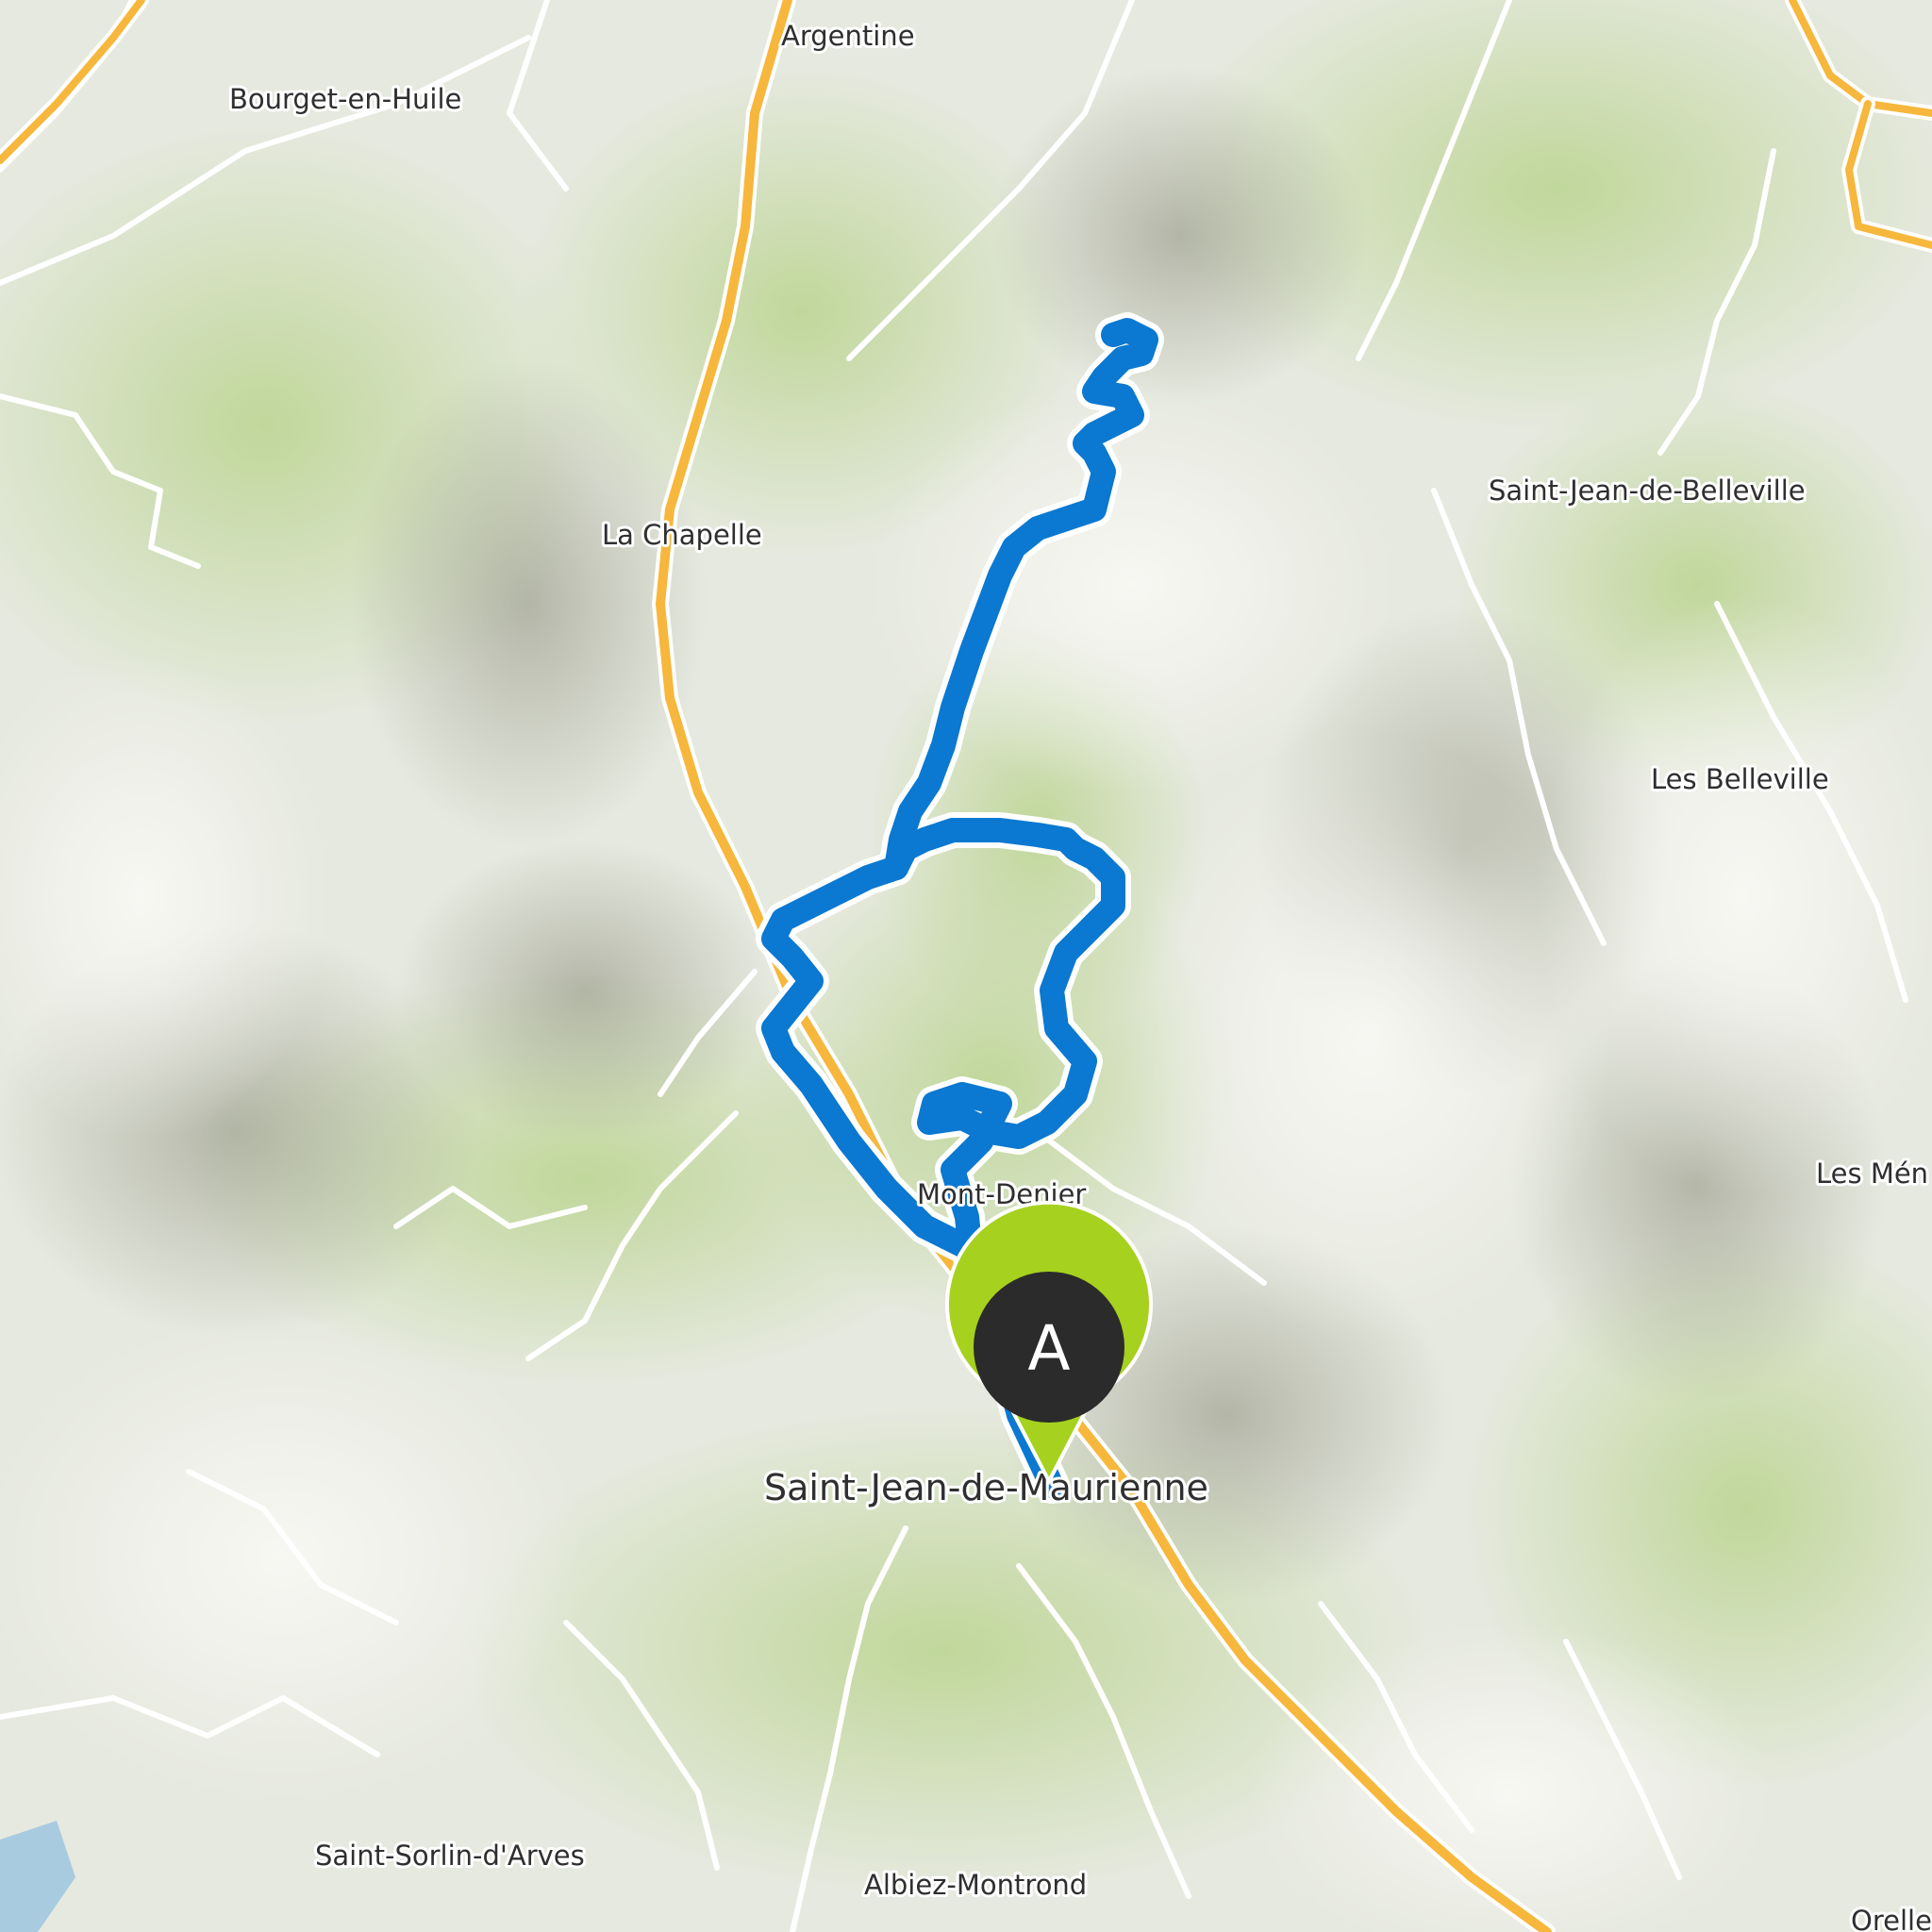 This screenshot has height=1932, width=1932. I want to click on place-label-les-belleville: Les Belleville, so click(1740, 779).